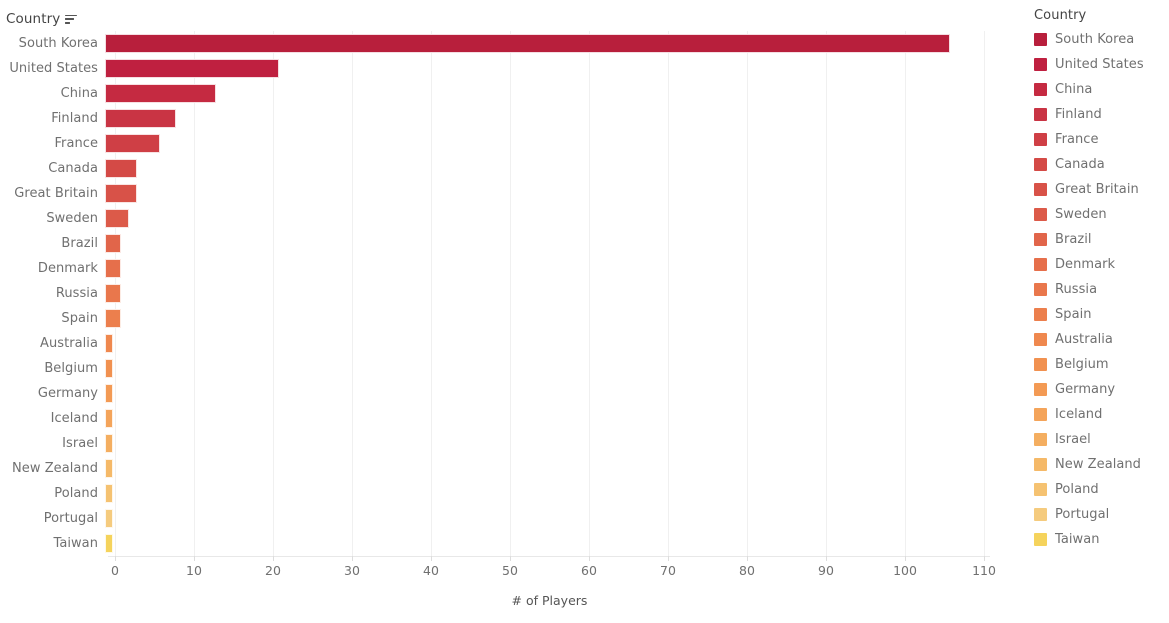  Describe the element at coordinates (512, 368) in the screenshot. I see `bar-row: Belgium` at that location.